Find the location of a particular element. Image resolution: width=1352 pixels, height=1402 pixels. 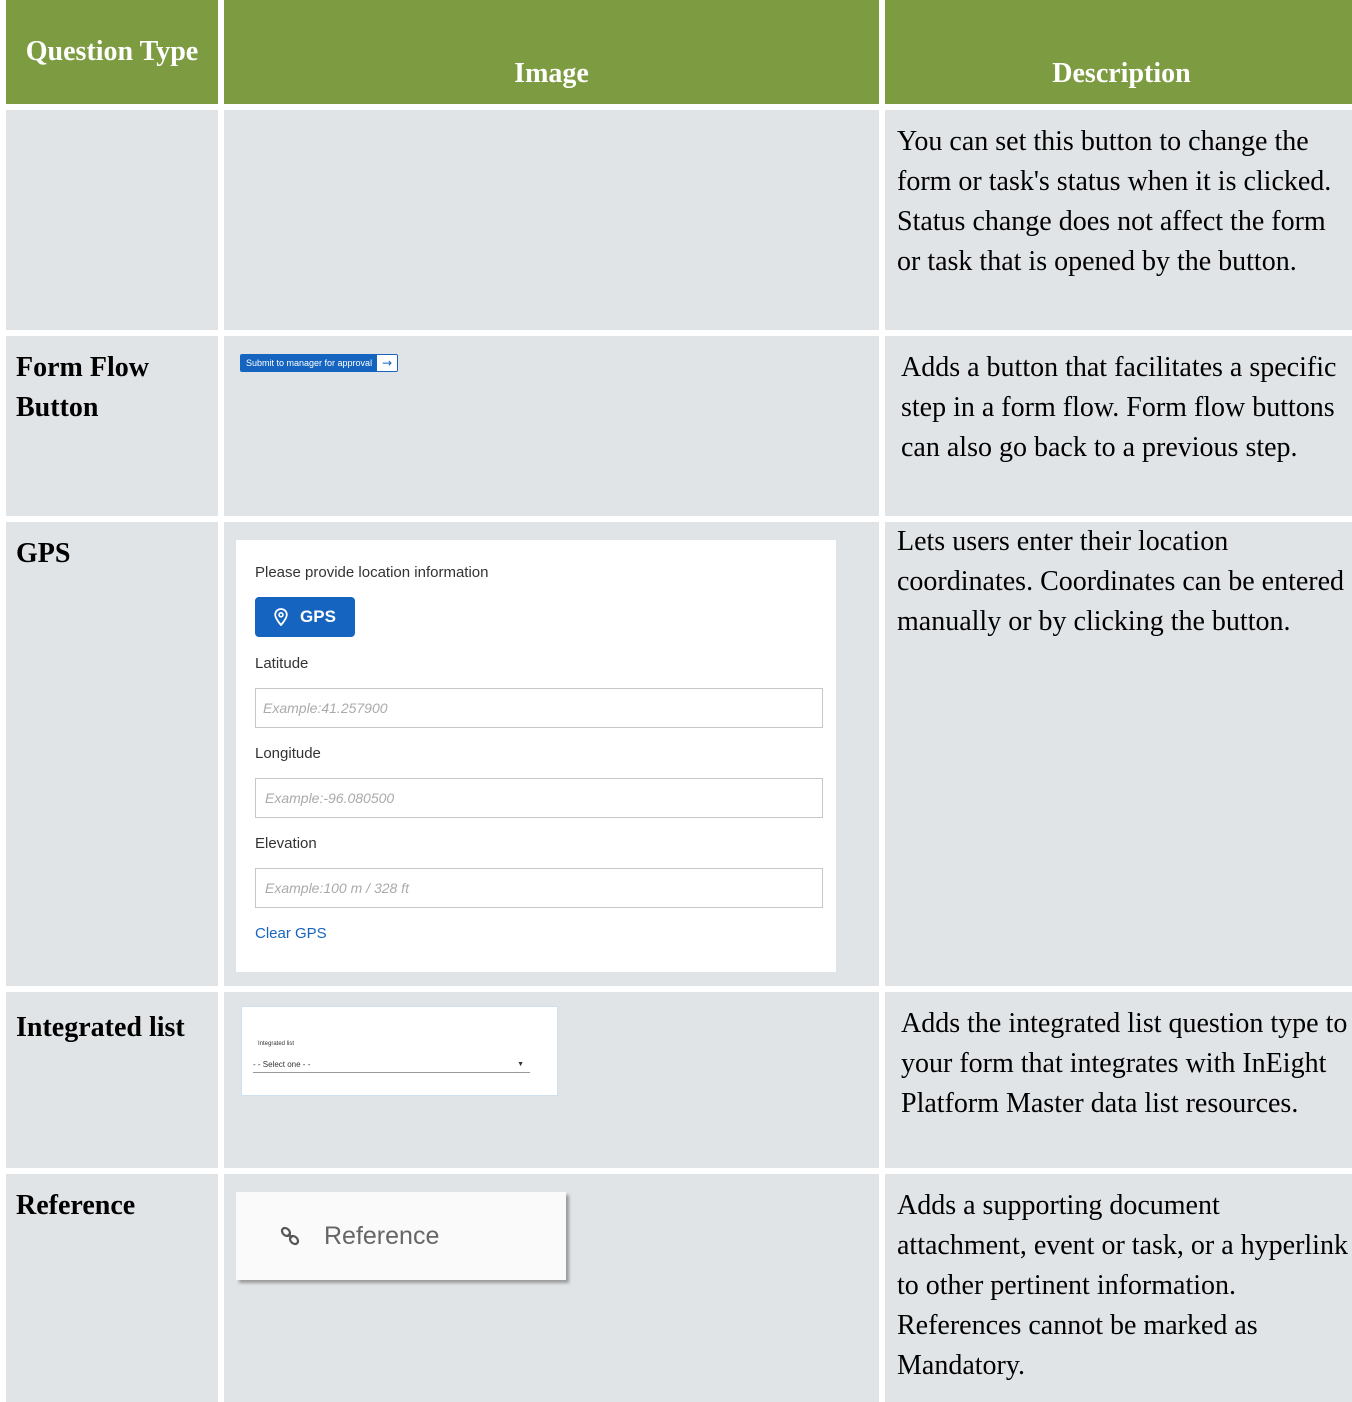

submit-button-label: Submit to manager for approval is located at coordinates (309, 363).